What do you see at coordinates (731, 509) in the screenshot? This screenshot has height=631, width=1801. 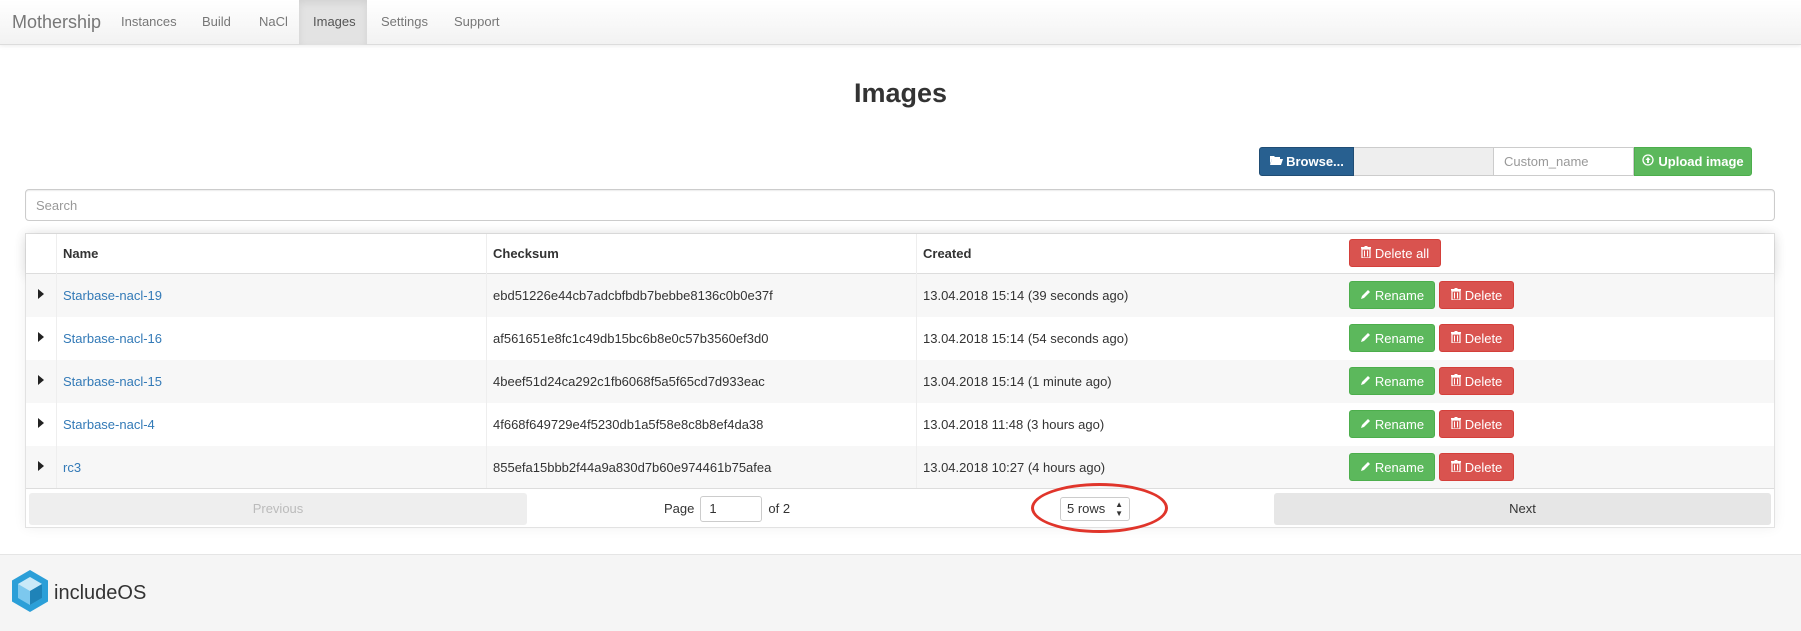 I see `page-number-input: 1` at bounding box center [731, 509].